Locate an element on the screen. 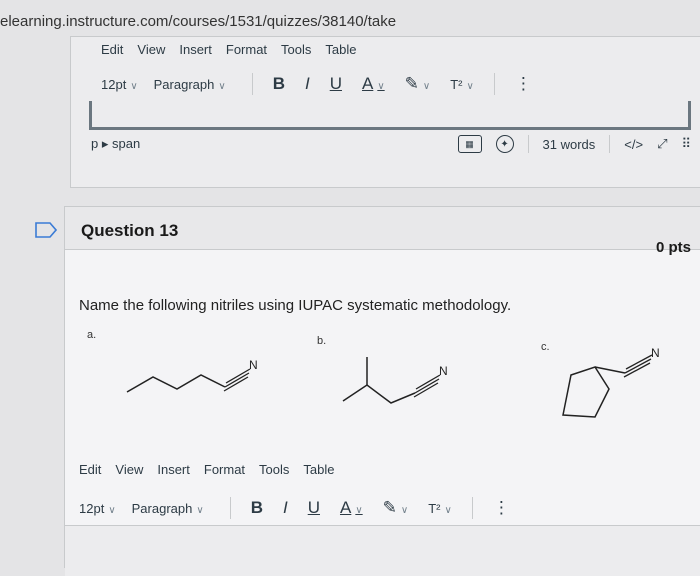 The width and height of the screenshot is (700, 576). structure-a-butanenitrile: N is located at coordinates (192, 375).